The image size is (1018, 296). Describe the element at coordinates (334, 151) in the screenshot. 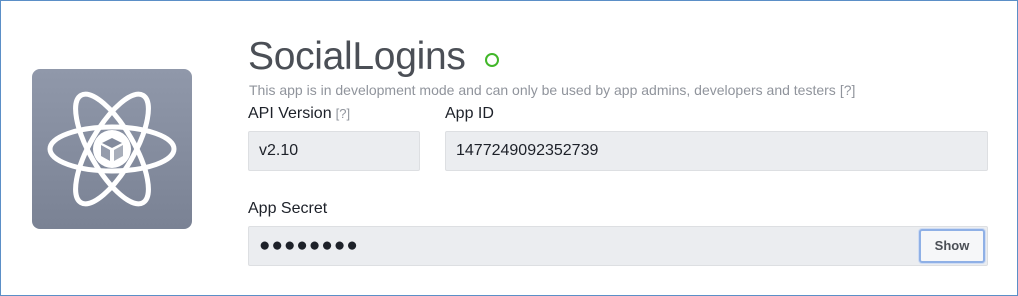

I see `api-version-field: v2.10` at that location.